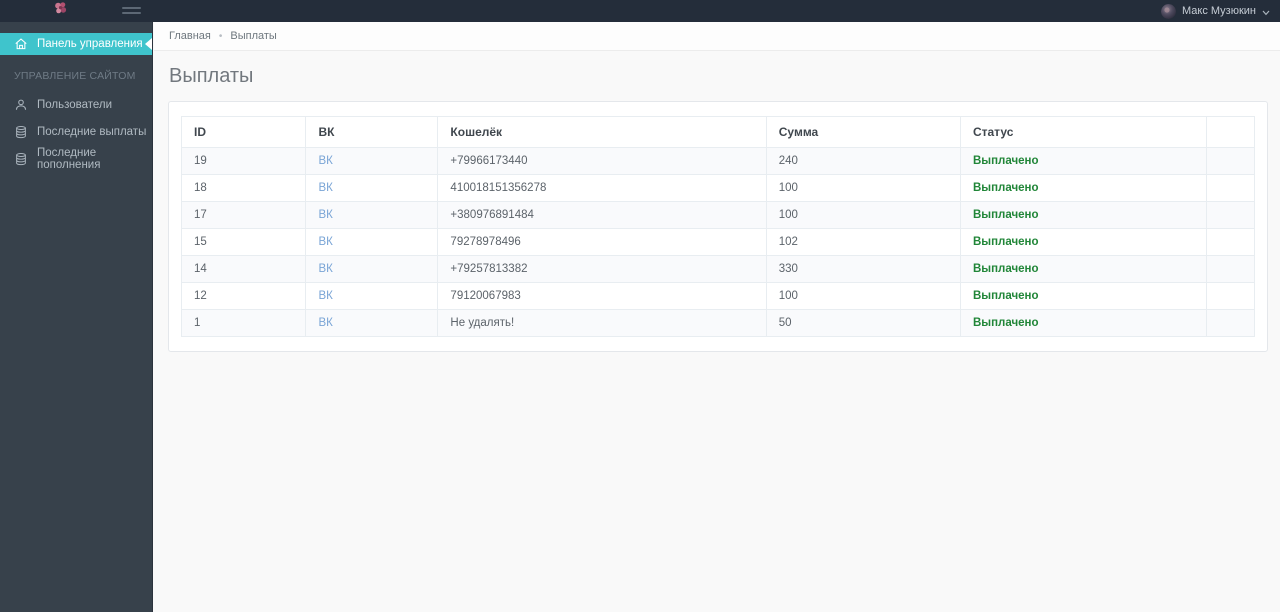  What do you see at coordinates (1218, 11) in the screenshot?
I see `user-name: Макс Музюкин` at bounding box center [1218, 11].